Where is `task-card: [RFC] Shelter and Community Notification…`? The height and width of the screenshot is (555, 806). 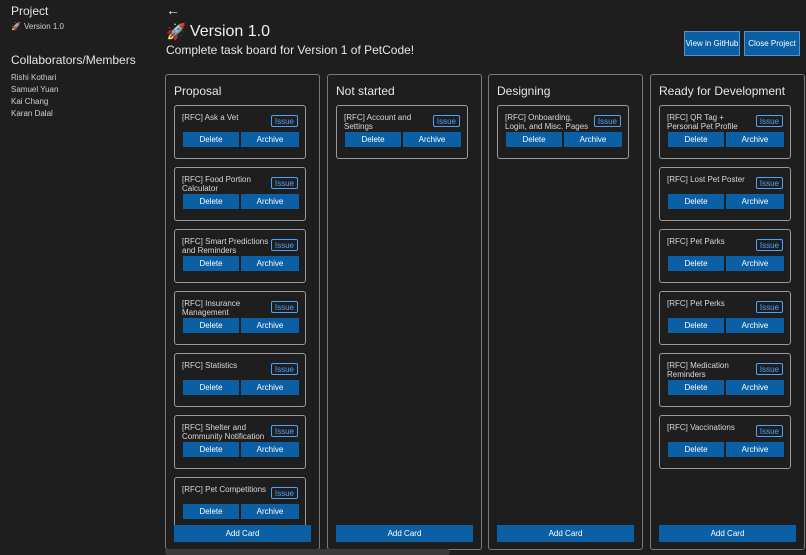
task-card: [RFC] Shelter and Community Notification… is located at coordinates (240, 442).